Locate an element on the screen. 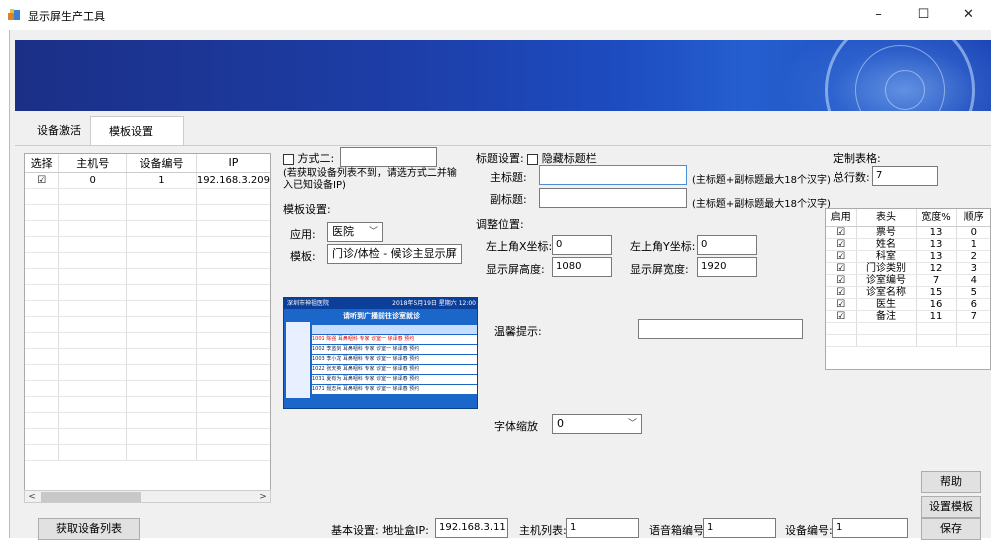  column-header-select: 选择 is located at coordinates (42, 163).